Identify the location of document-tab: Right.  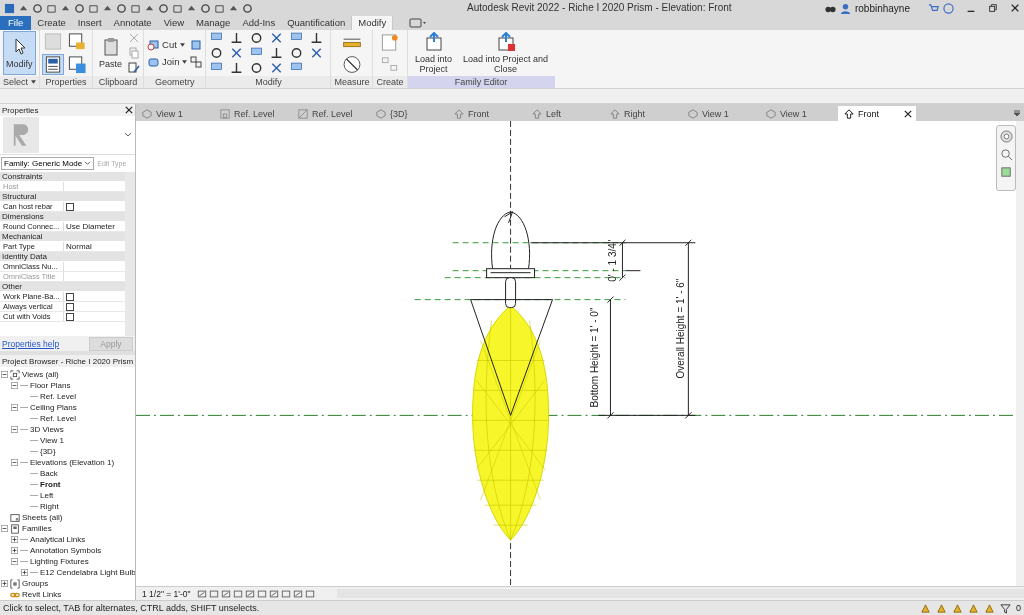
(643, 113).